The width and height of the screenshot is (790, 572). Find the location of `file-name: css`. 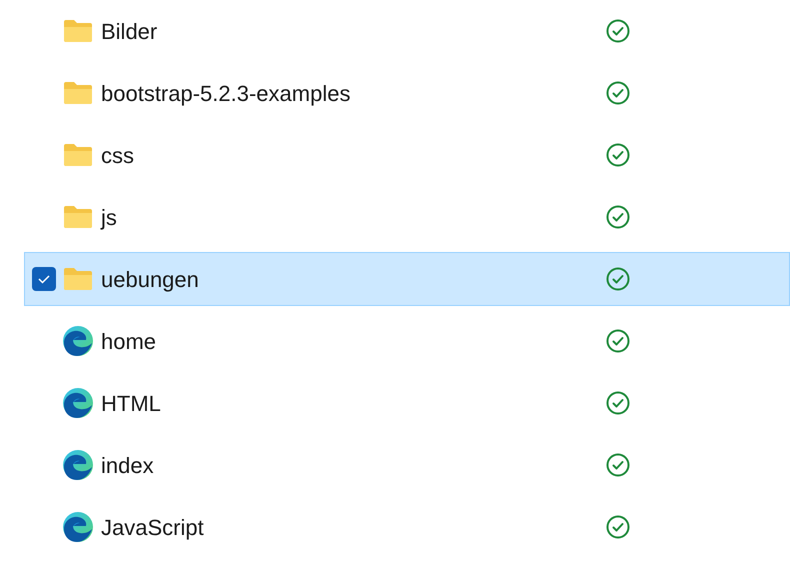

file-name: css is located at coordinates (118, 156).